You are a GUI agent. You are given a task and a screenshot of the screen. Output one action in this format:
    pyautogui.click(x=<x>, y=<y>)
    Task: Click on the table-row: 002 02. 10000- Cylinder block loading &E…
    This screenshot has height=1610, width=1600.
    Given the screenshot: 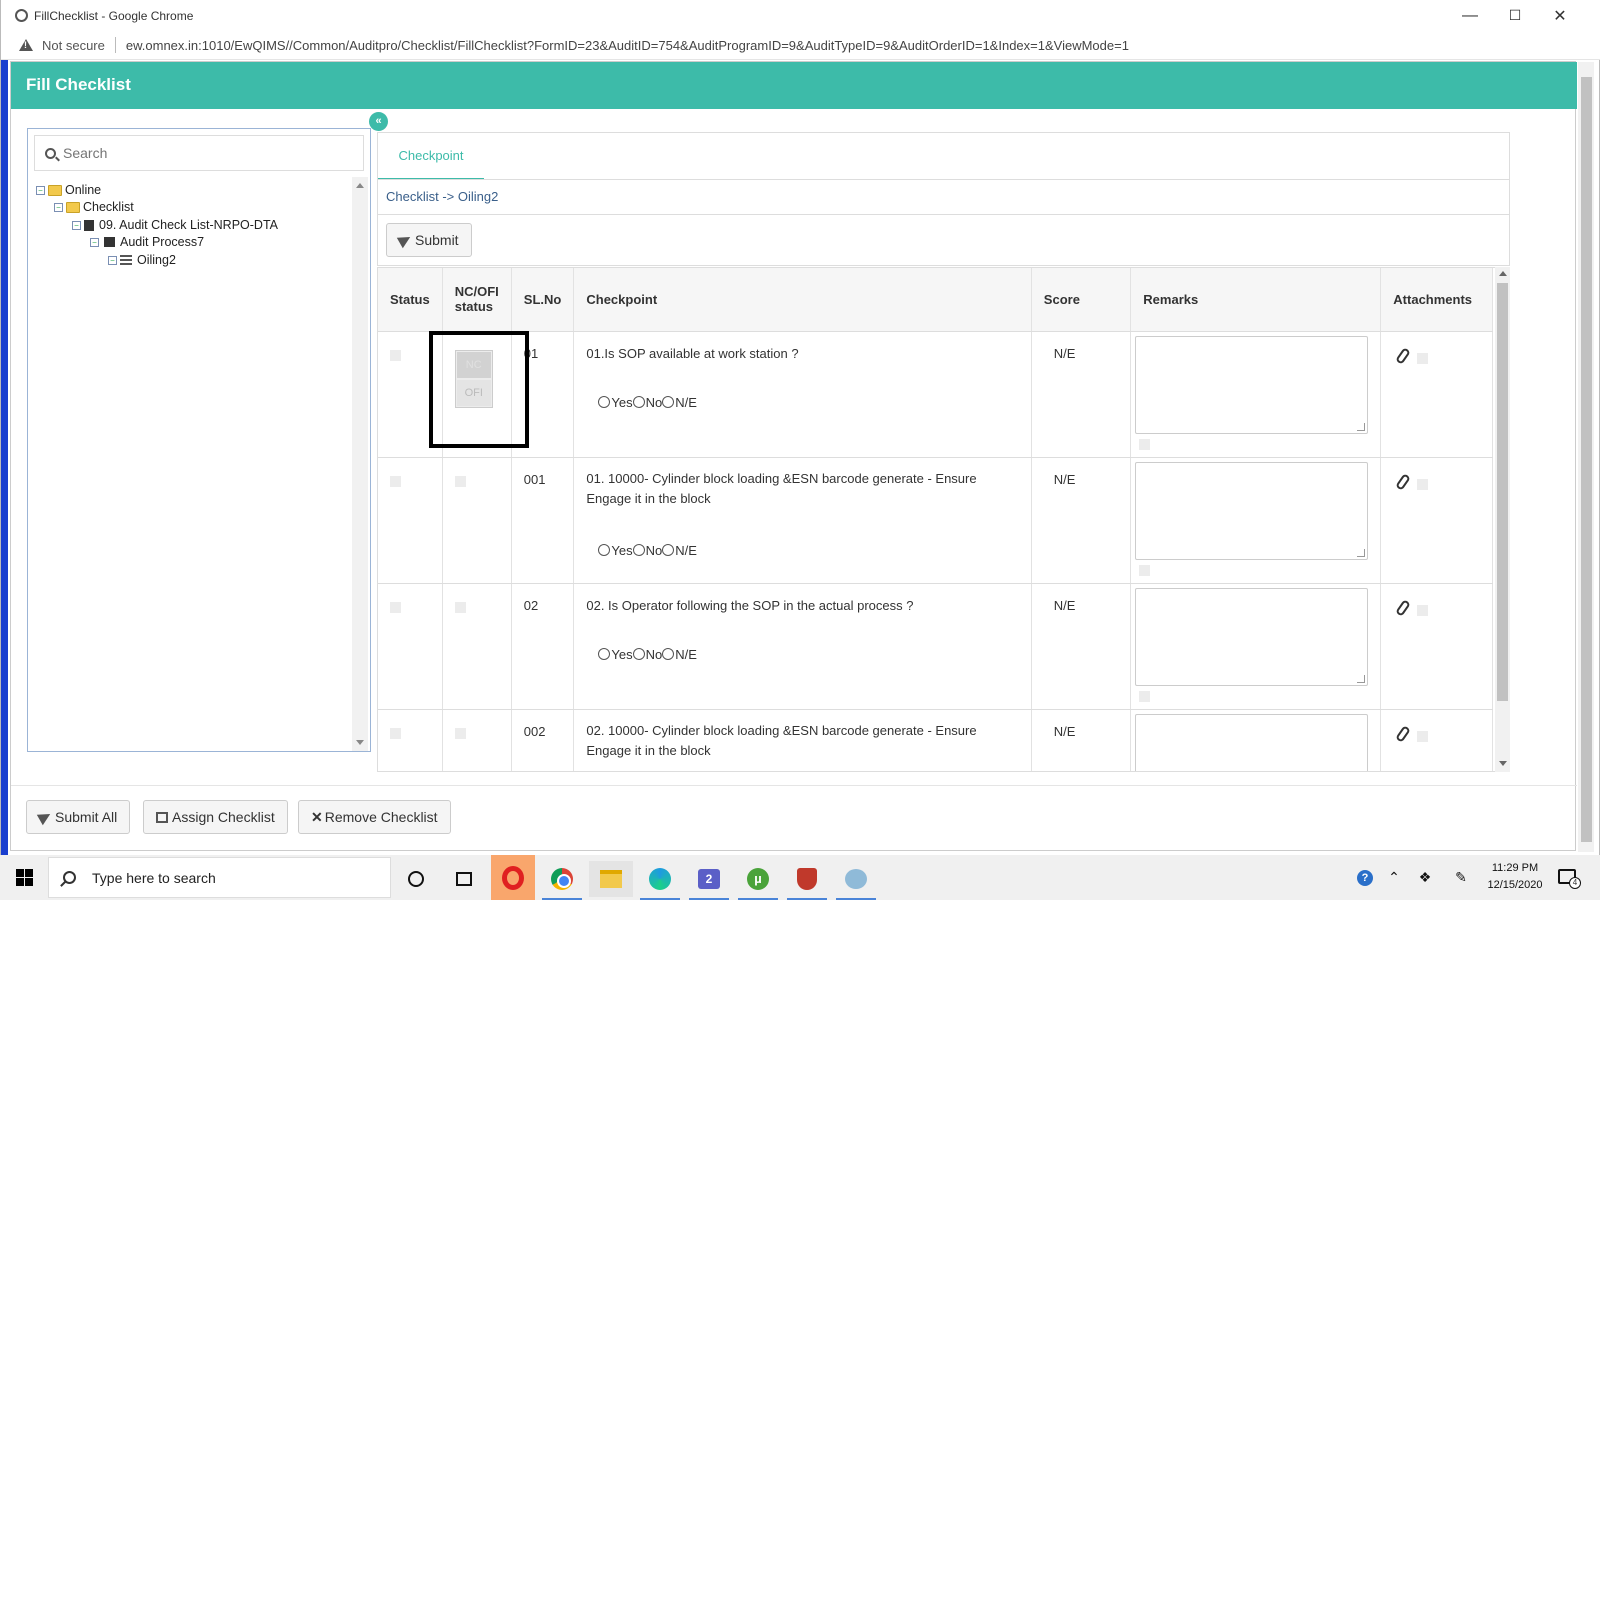 What is the action you would take?
    pyautogui.click(x=935, y=740)
    